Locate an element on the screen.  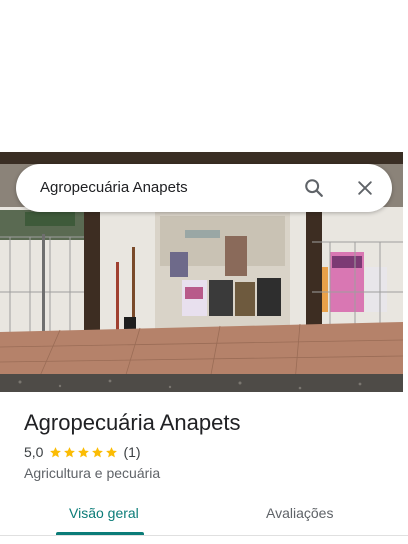
rating-value: 5,0 is located at coordinates (34, 452).